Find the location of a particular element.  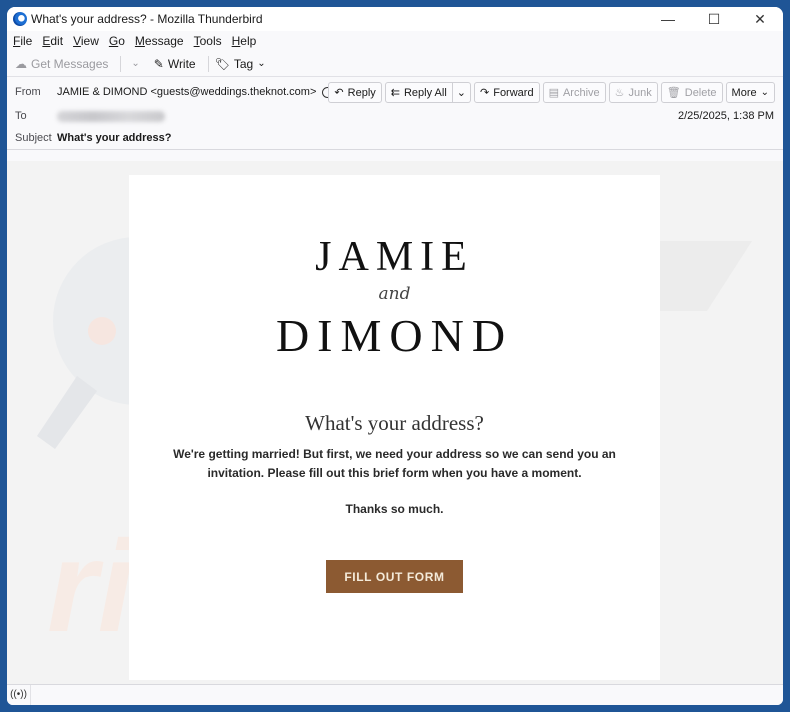

menu-go: Go is located at coordinates (117, 41).